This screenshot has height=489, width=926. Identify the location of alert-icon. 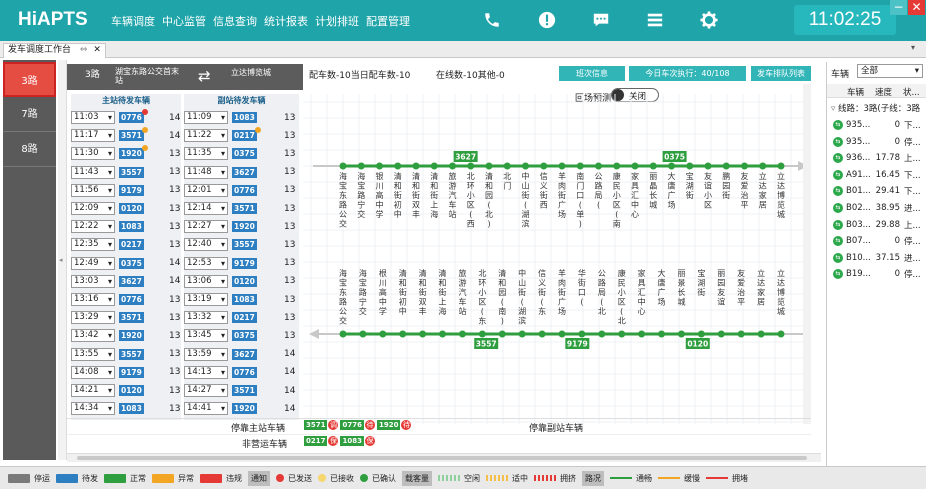
(547, 20).